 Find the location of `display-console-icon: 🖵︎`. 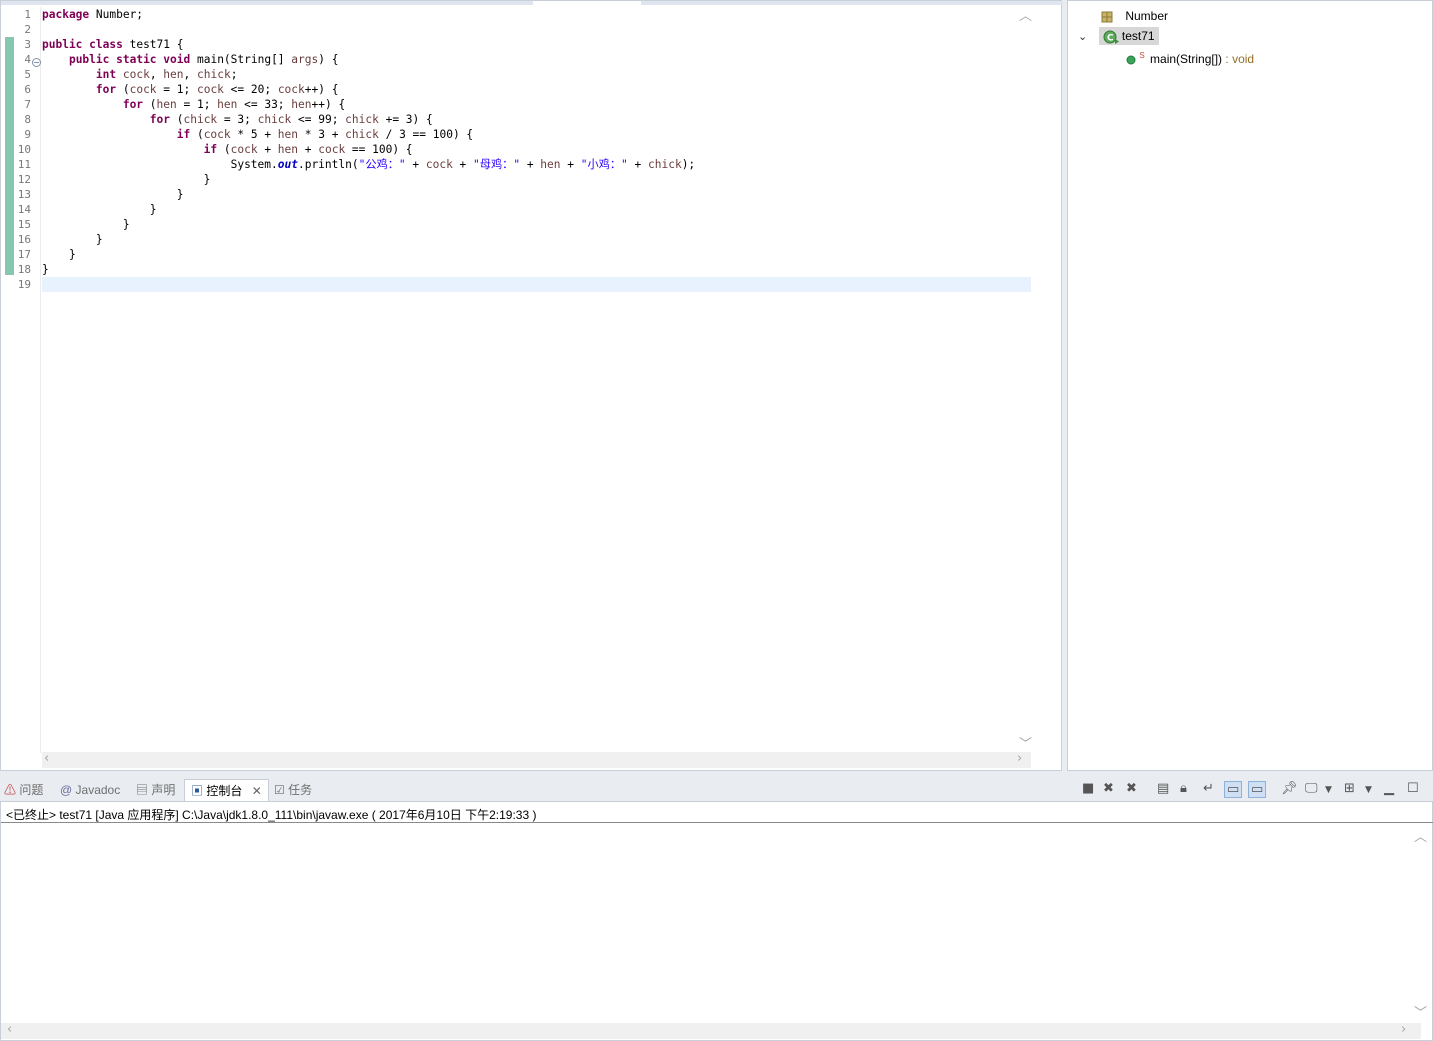

display-console-icon: 🖵︎ is located at coordinates (1311, 788).